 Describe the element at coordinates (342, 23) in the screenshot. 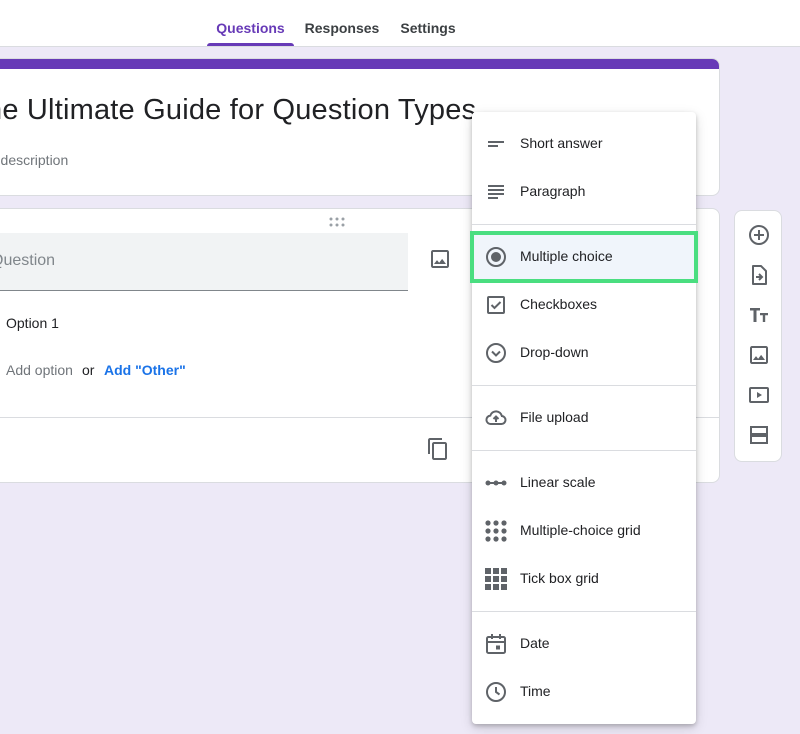

I see `tab-responses: Responses` at that location.